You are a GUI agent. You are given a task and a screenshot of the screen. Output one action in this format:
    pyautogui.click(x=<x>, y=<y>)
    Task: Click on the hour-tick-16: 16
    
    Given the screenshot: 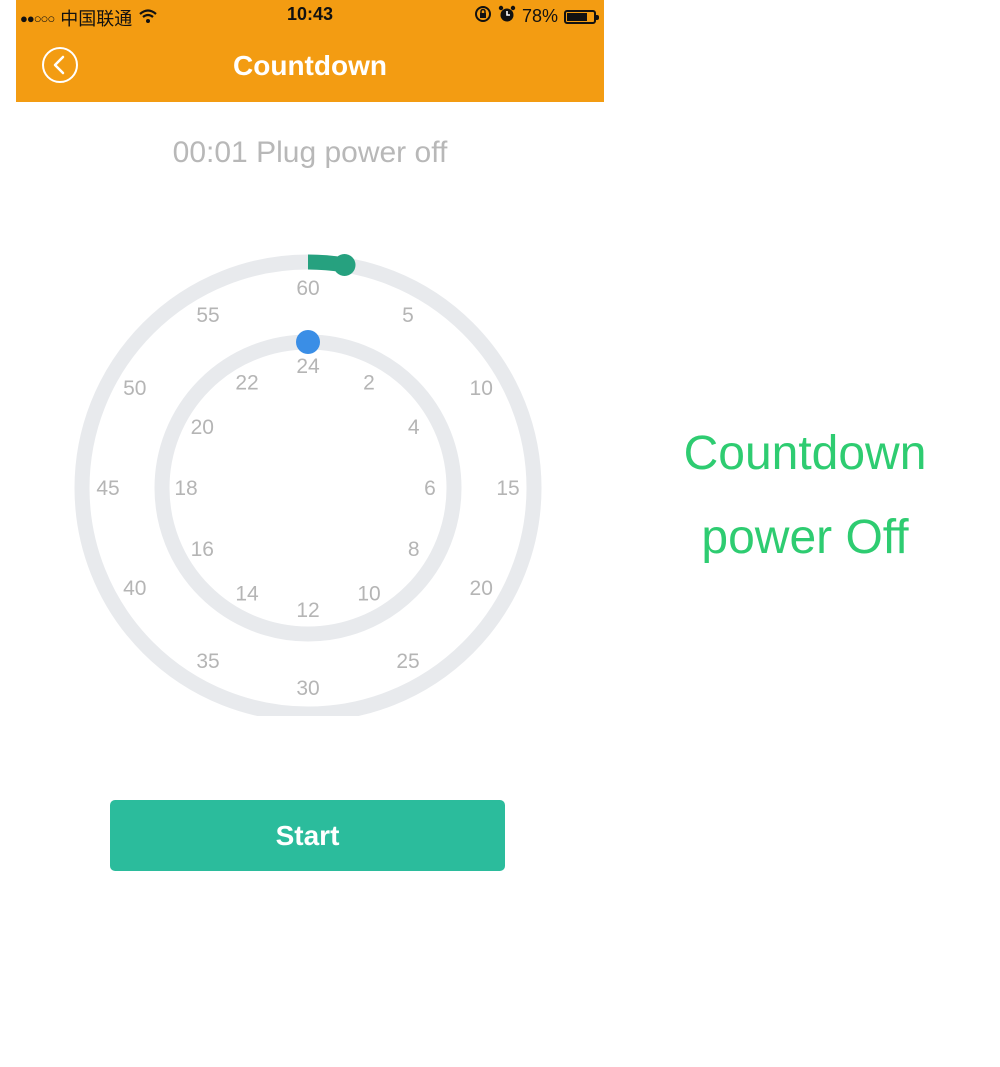 What is the action you would take?
    pyautogui.click(x=202, y=549)
    